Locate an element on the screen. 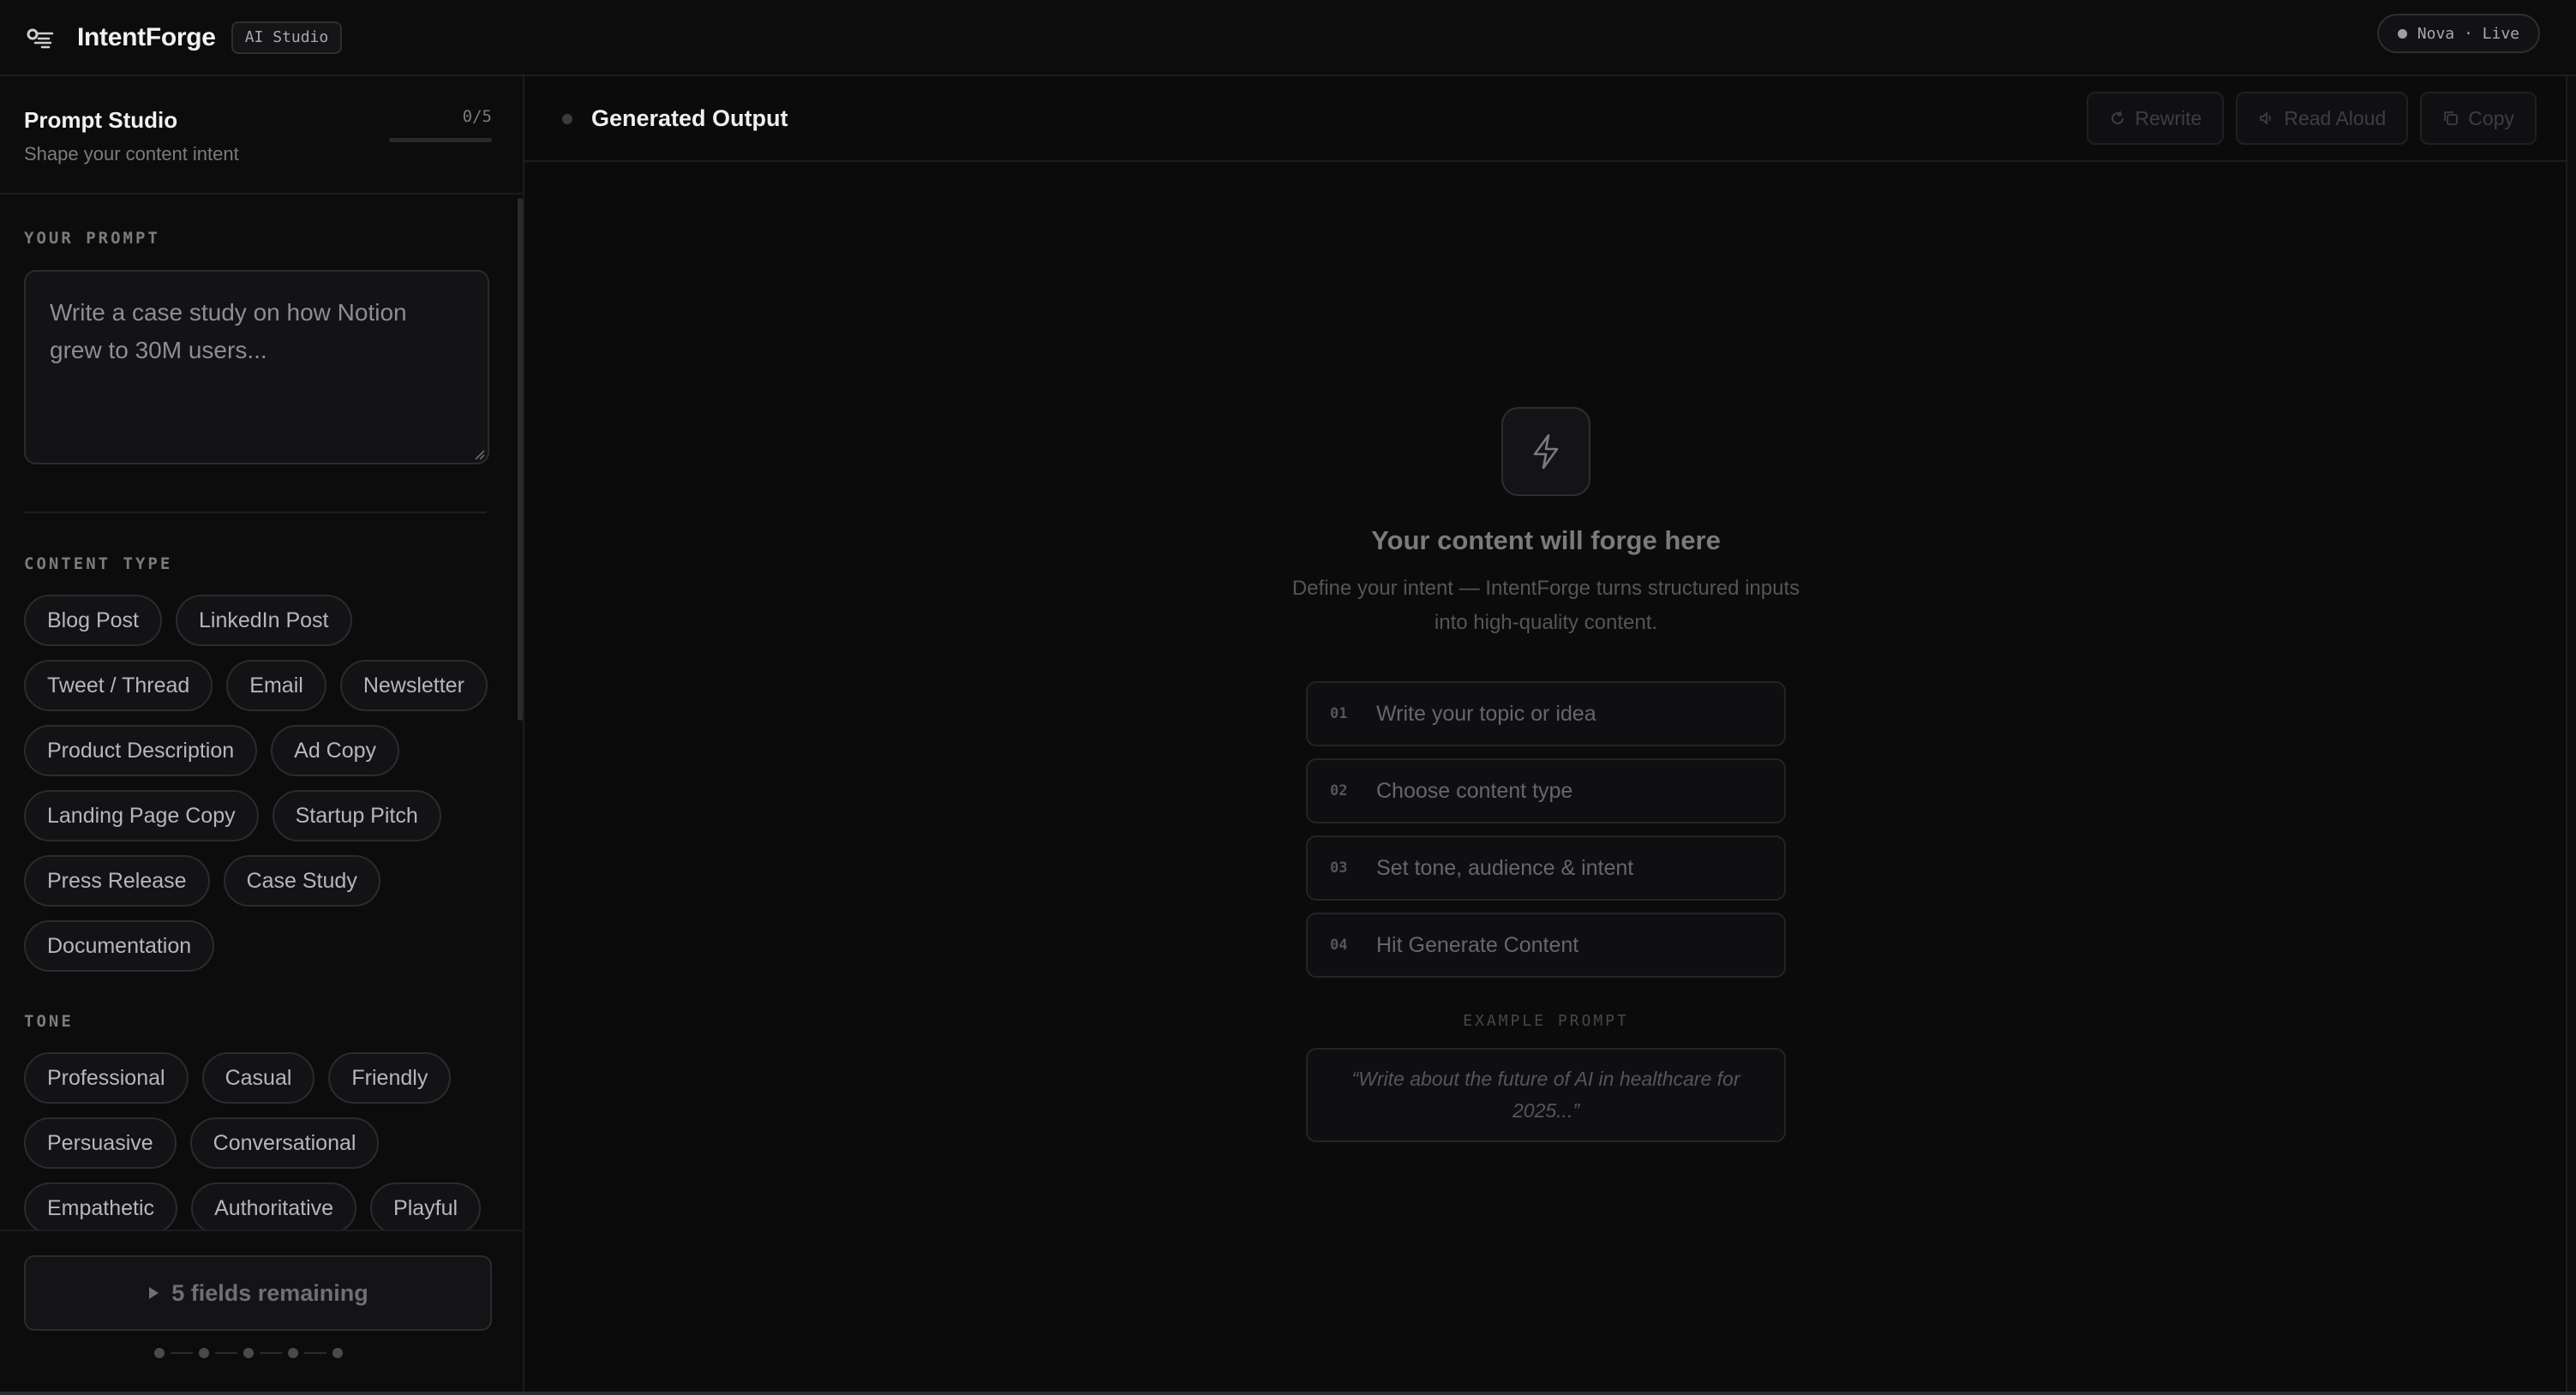 The width and height of the screenshot is (2576, 1395). output-title: Generated Output is located at coordinates (689, 118).